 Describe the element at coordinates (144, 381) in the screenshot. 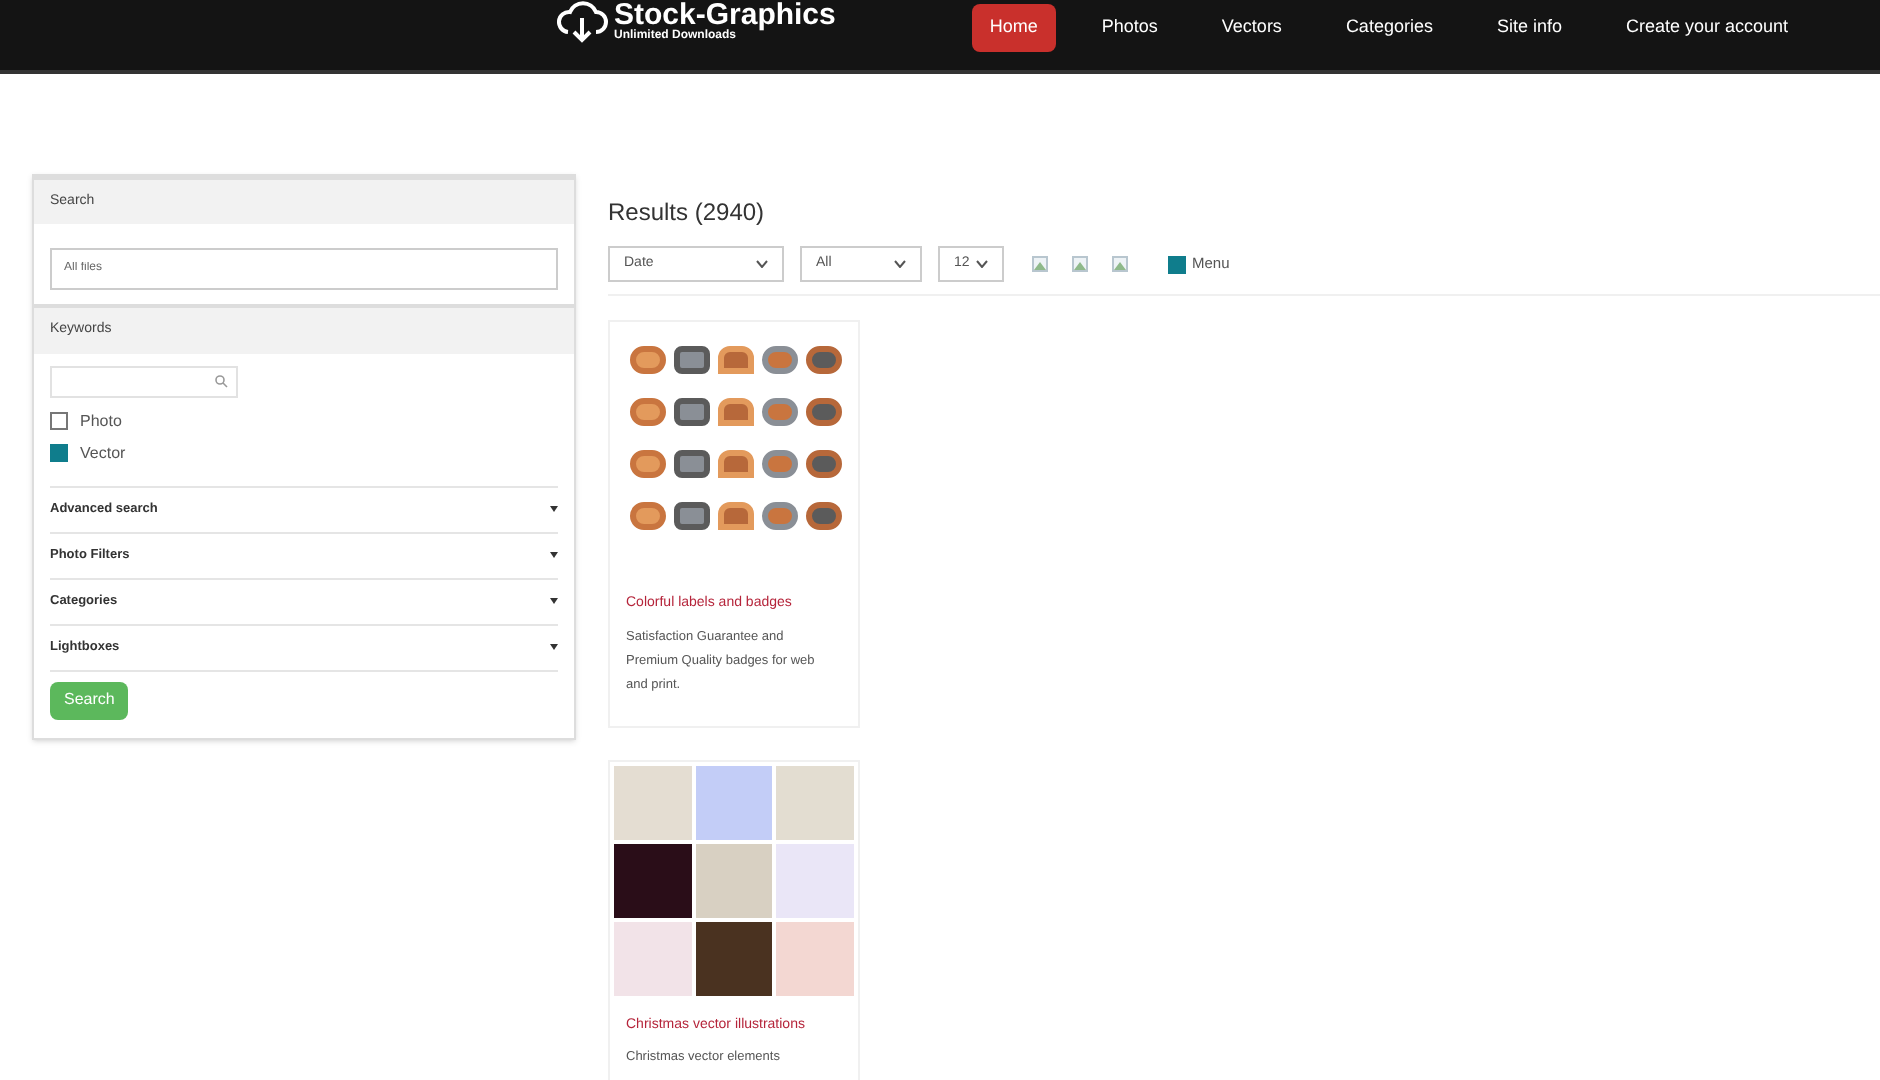

I see `keyword-field` at that location.